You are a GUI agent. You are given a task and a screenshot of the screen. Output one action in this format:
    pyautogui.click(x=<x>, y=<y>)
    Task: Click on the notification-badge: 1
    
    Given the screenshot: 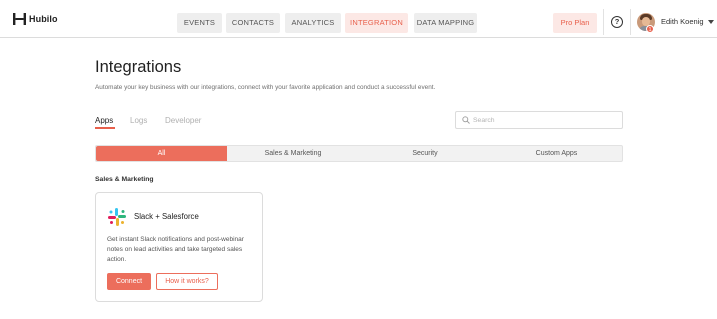 What is the action you would take?
    pyautogui.click(x=650, y=29)
    